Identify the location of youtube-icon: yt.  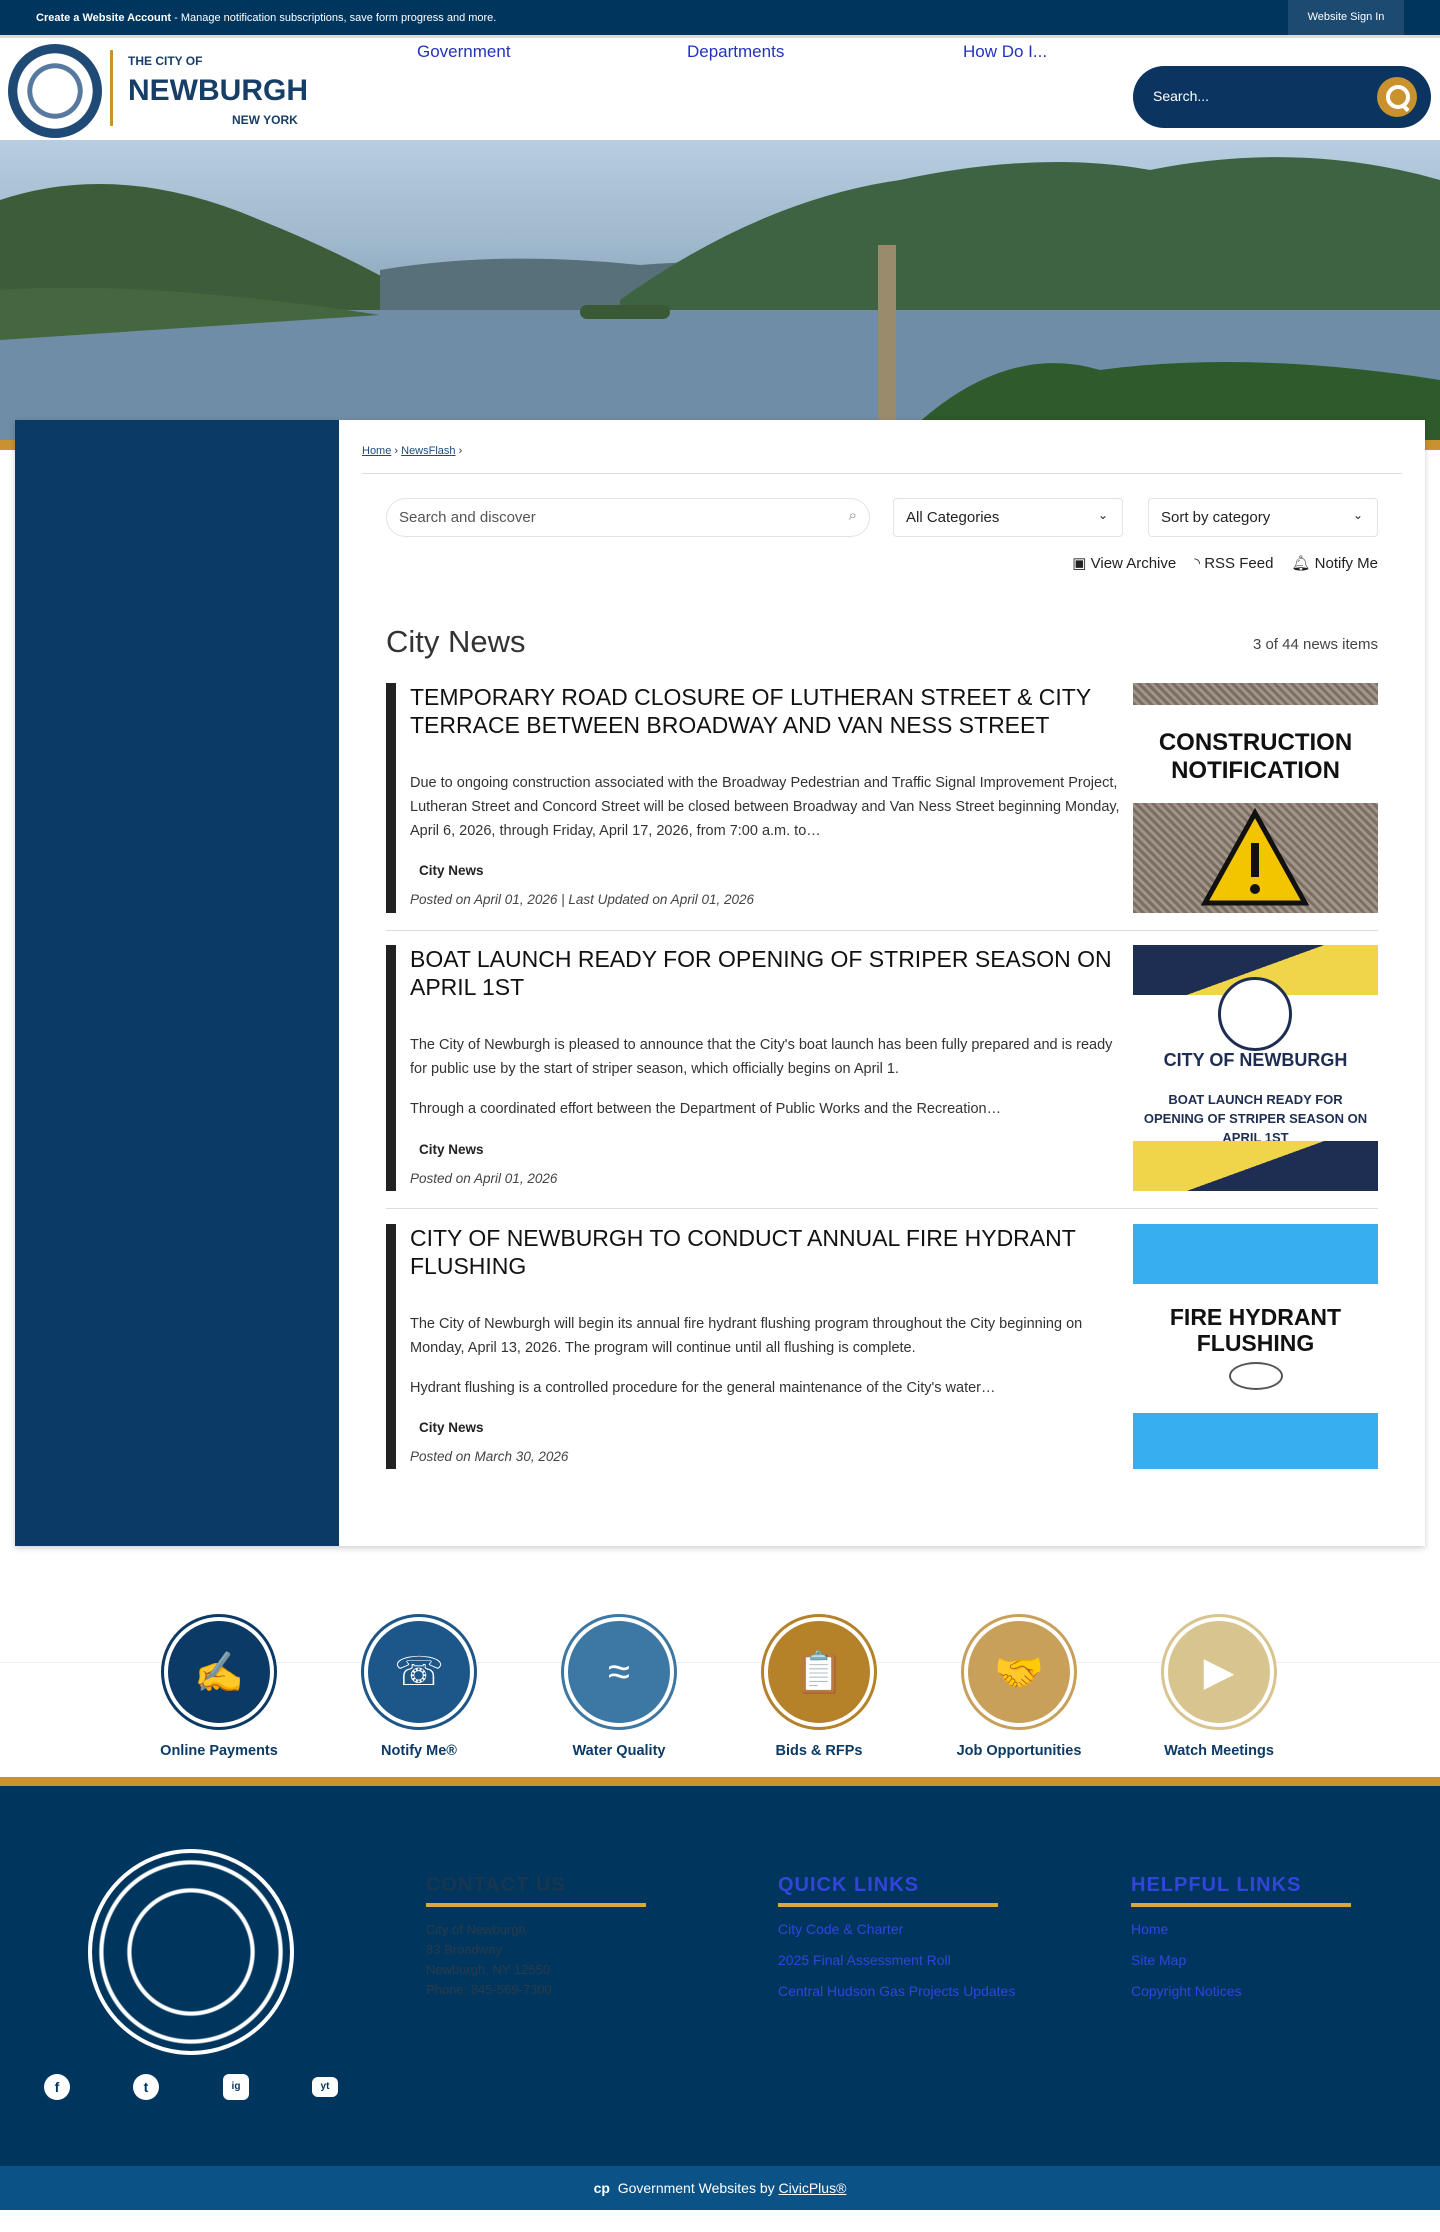
(325, 2087).